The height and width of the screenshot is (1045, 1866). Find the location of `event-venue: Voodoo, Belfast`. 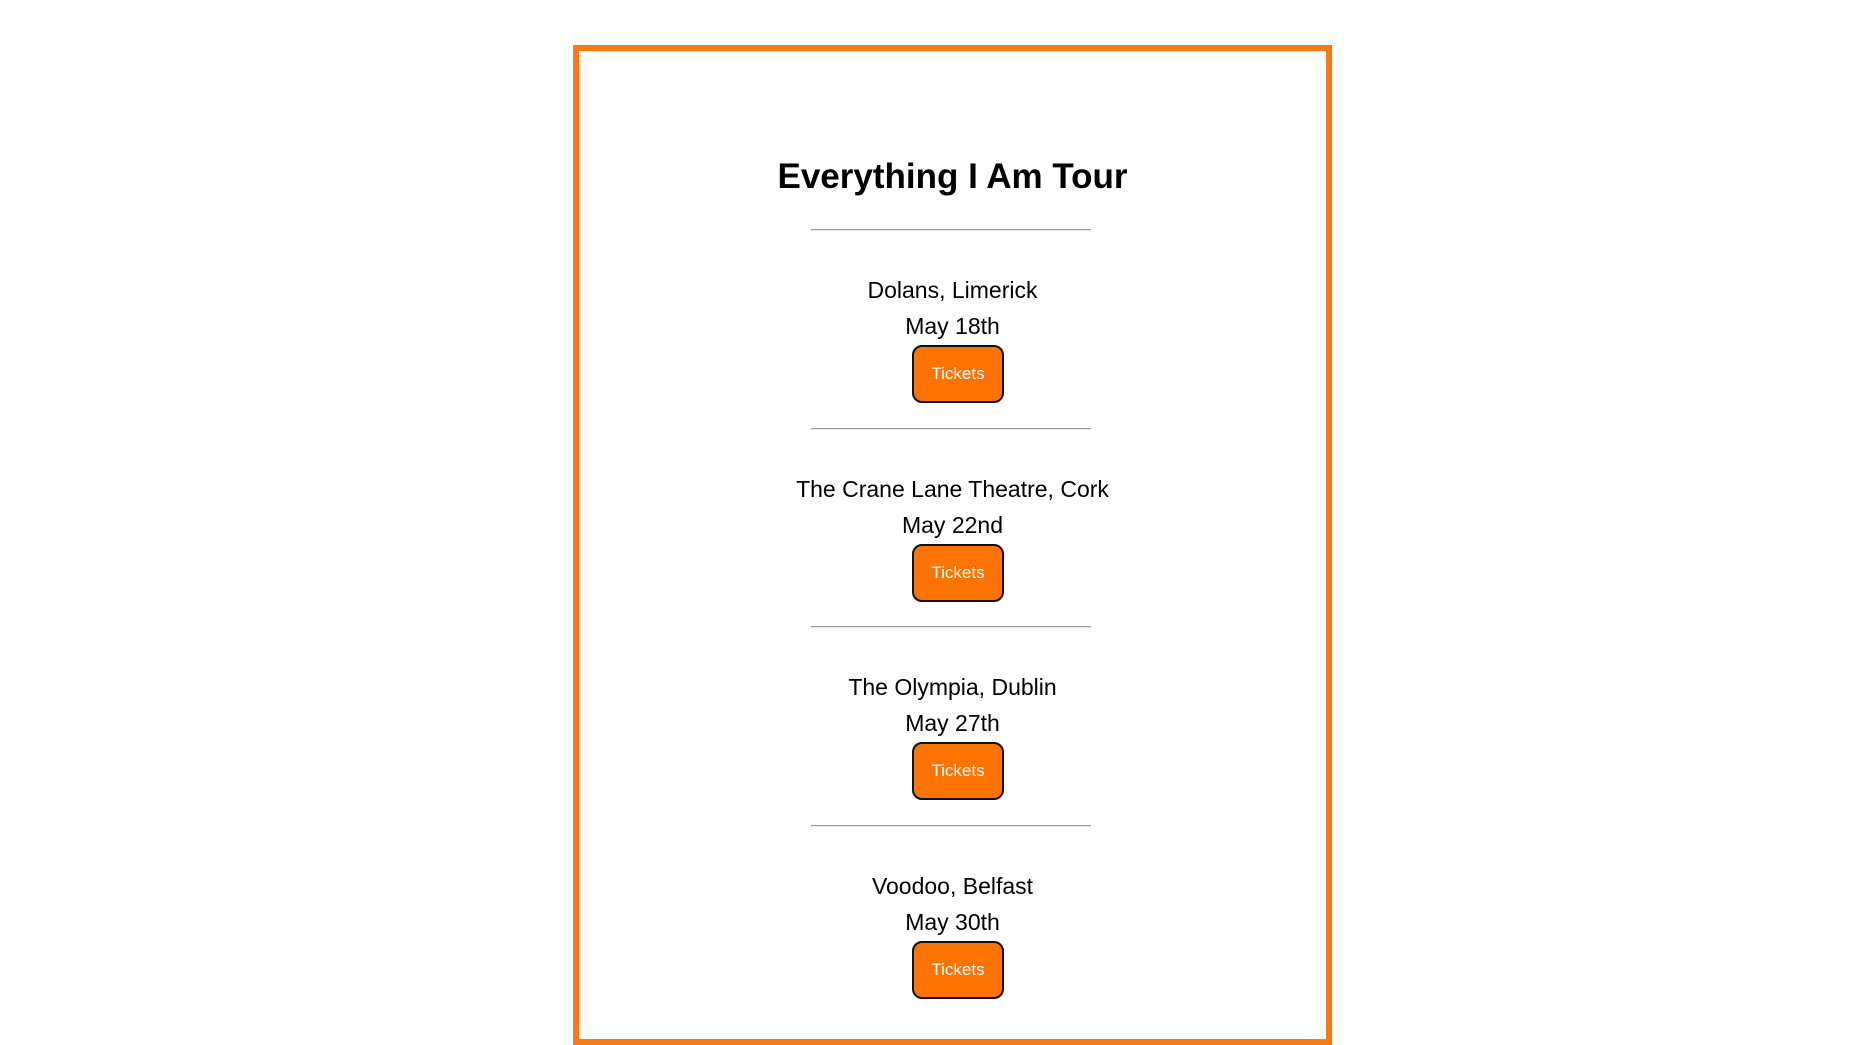

event-venue: Voodoo, Belfast is located at coordinates (952, 886).